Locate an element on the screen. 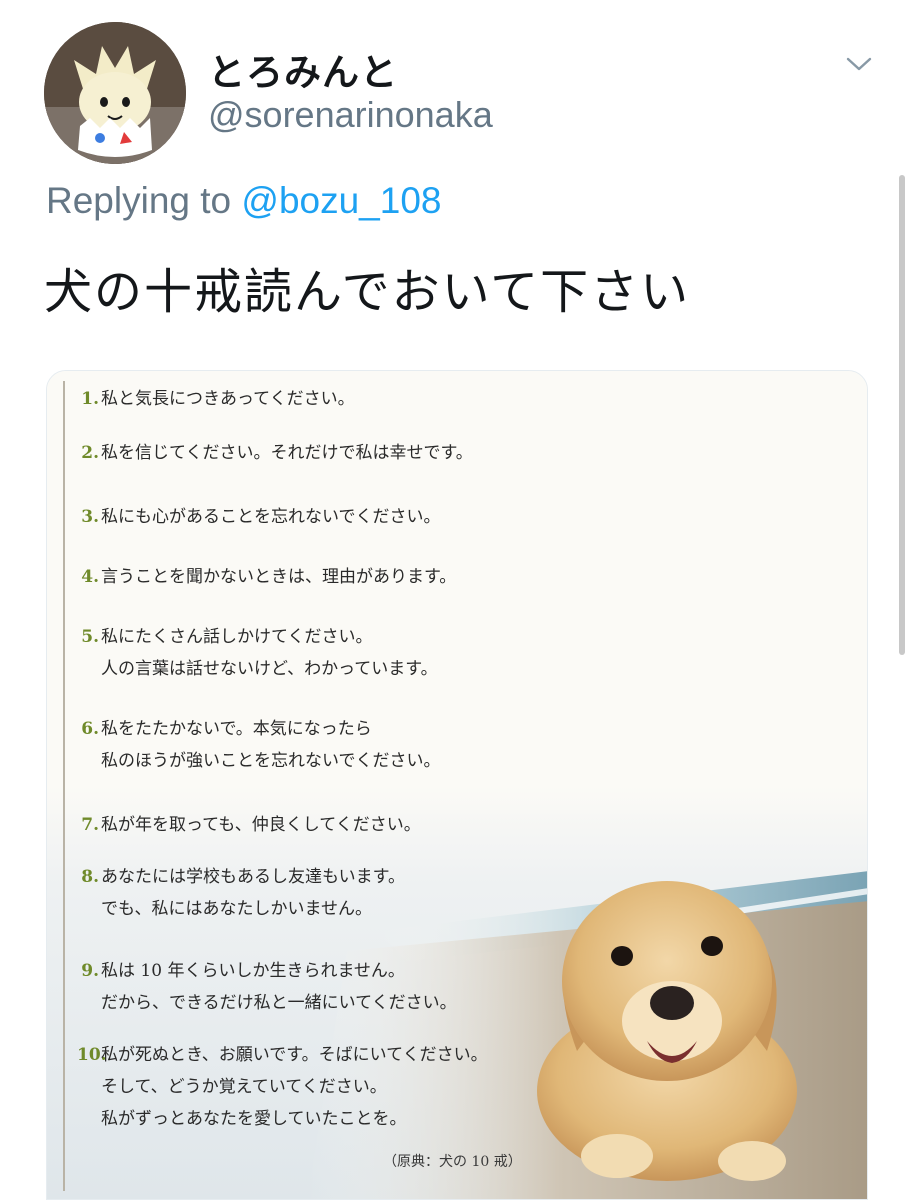 This screenshot has height=1200, width=911. avatar-image is located at coordinates (115, 93).